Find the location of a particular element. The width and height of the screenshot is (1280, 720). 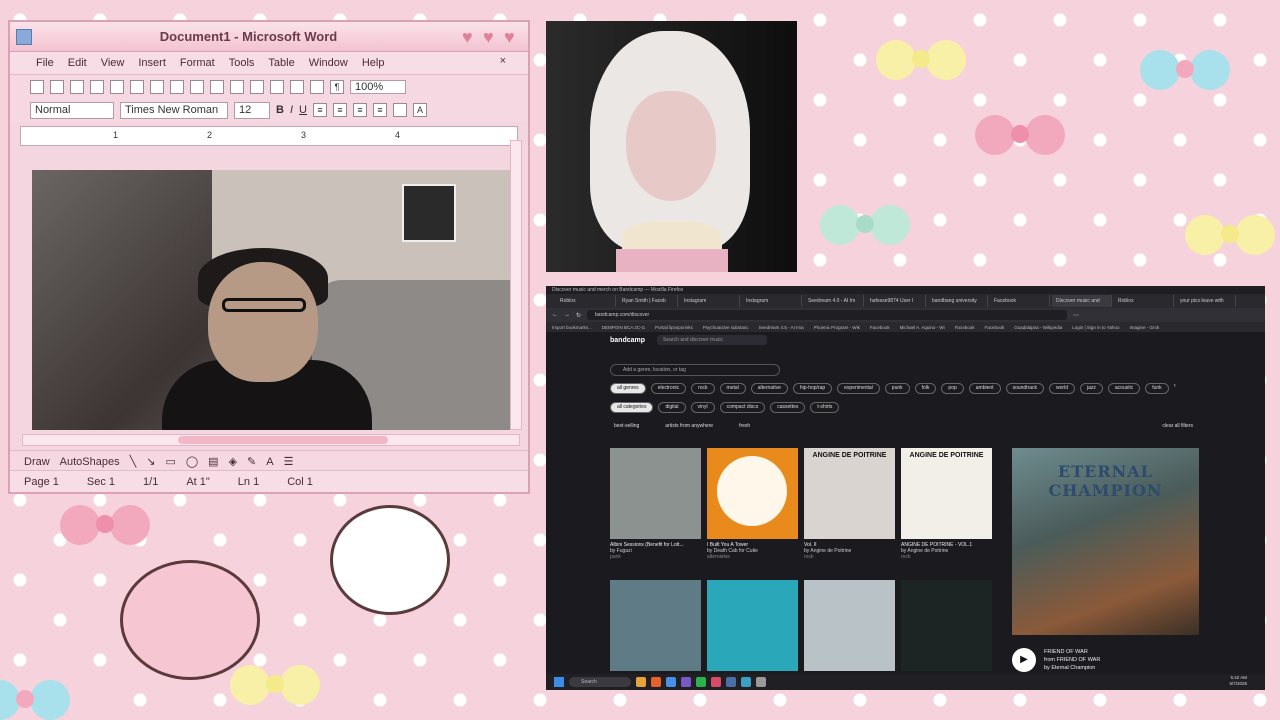

format-chip: cassettes is located at coordinates (788, 407).